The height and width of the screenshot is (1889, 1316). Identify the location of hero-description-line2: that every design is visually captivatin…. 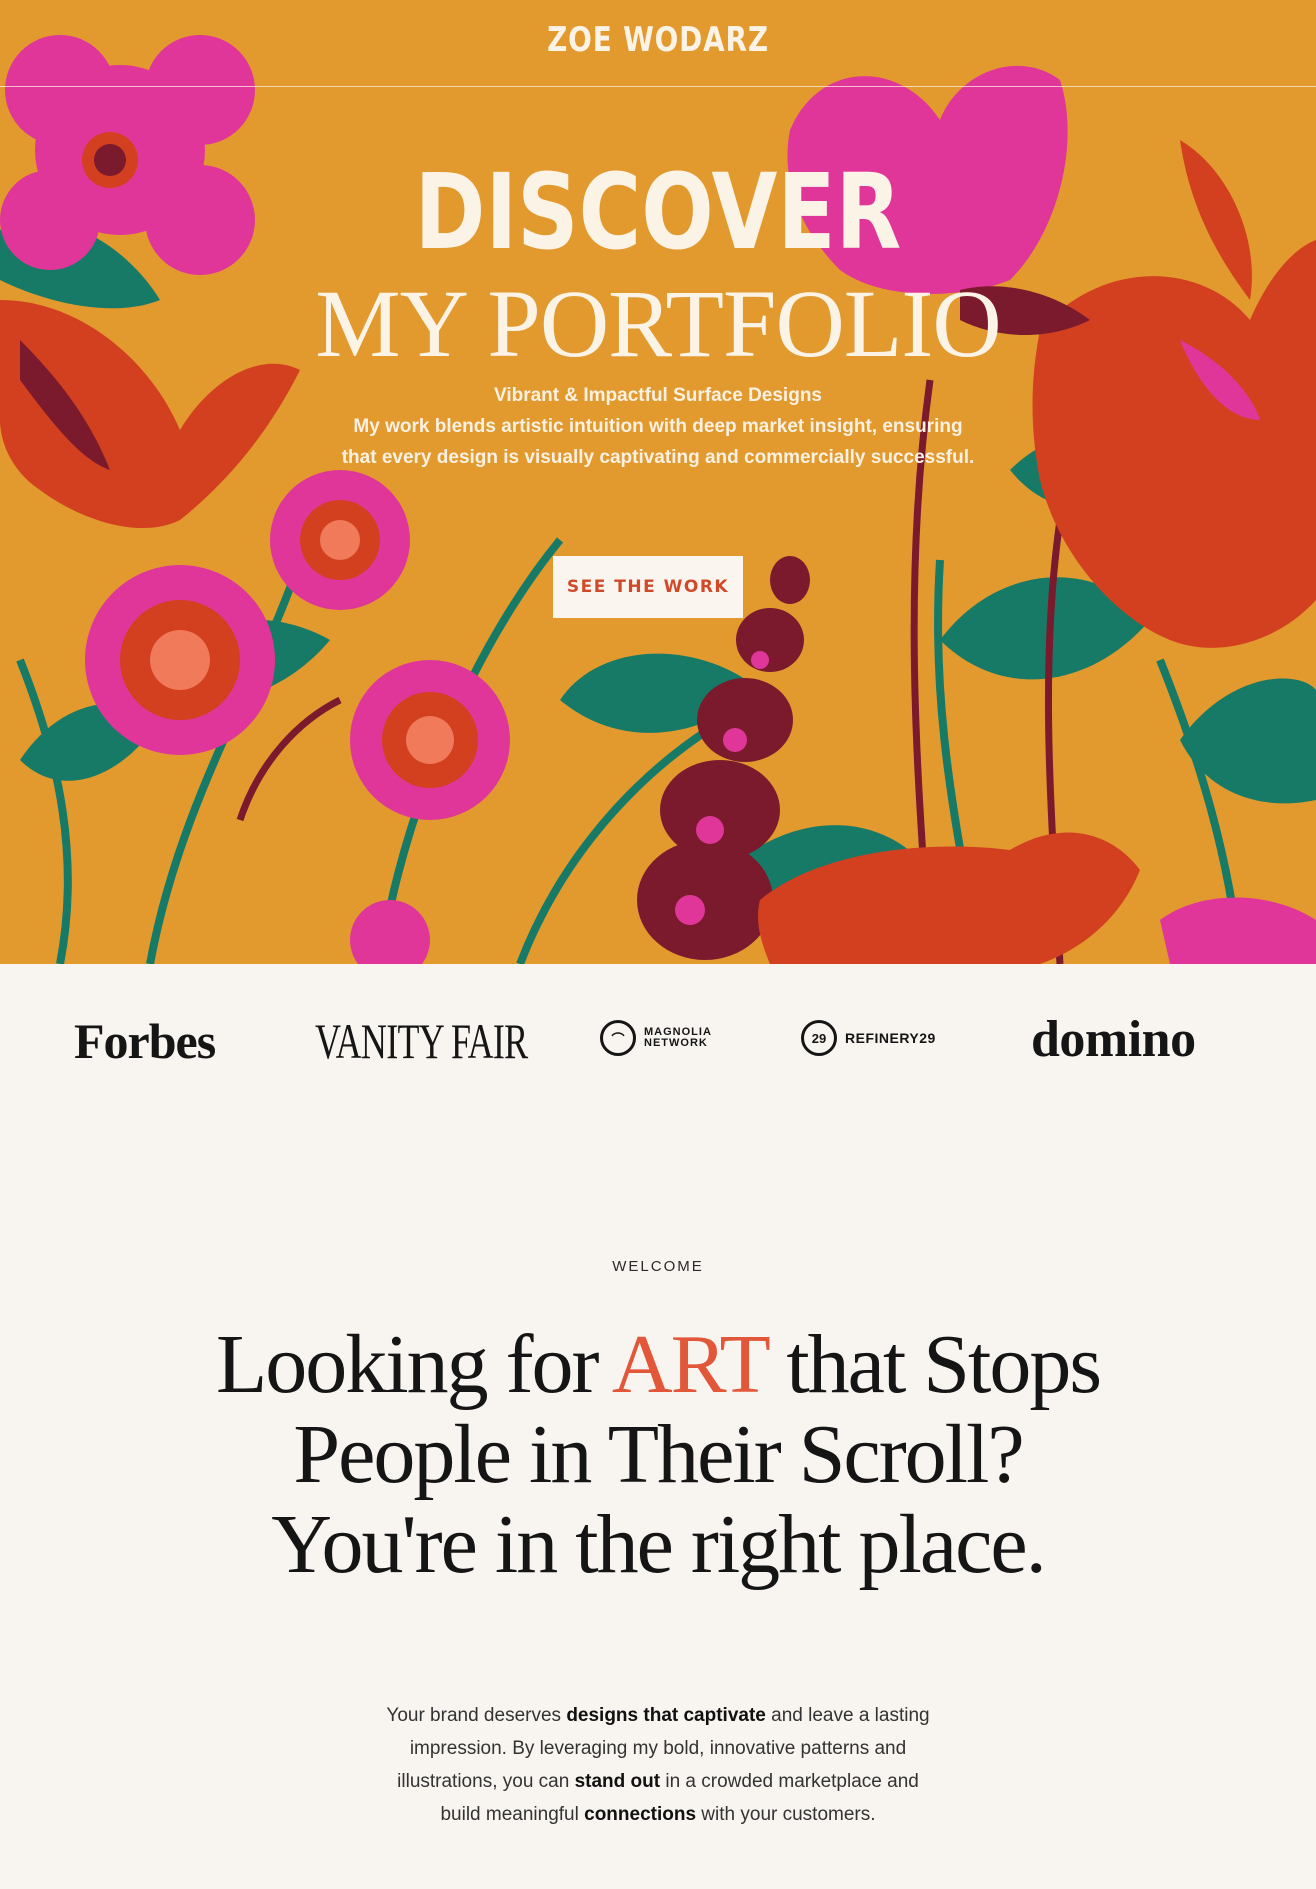
(658, 457).